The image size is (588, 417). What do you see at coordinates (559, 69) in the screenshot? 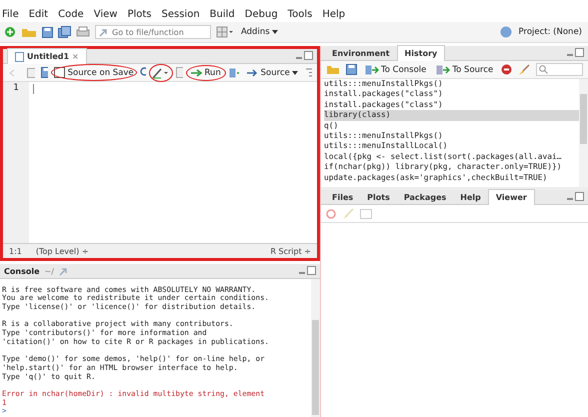
I see `history-search-field` at bounding box center [559, 69].